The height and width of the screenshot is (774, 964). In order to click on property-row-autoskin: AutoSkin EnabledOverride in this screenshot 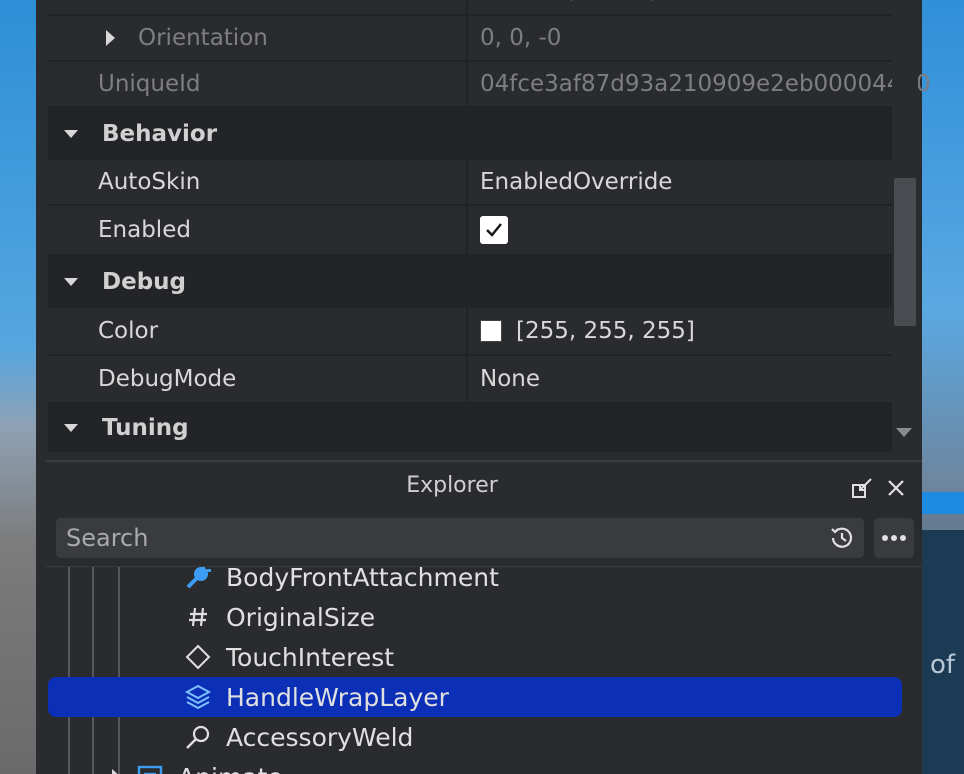, I will do `click(470, 183)`.